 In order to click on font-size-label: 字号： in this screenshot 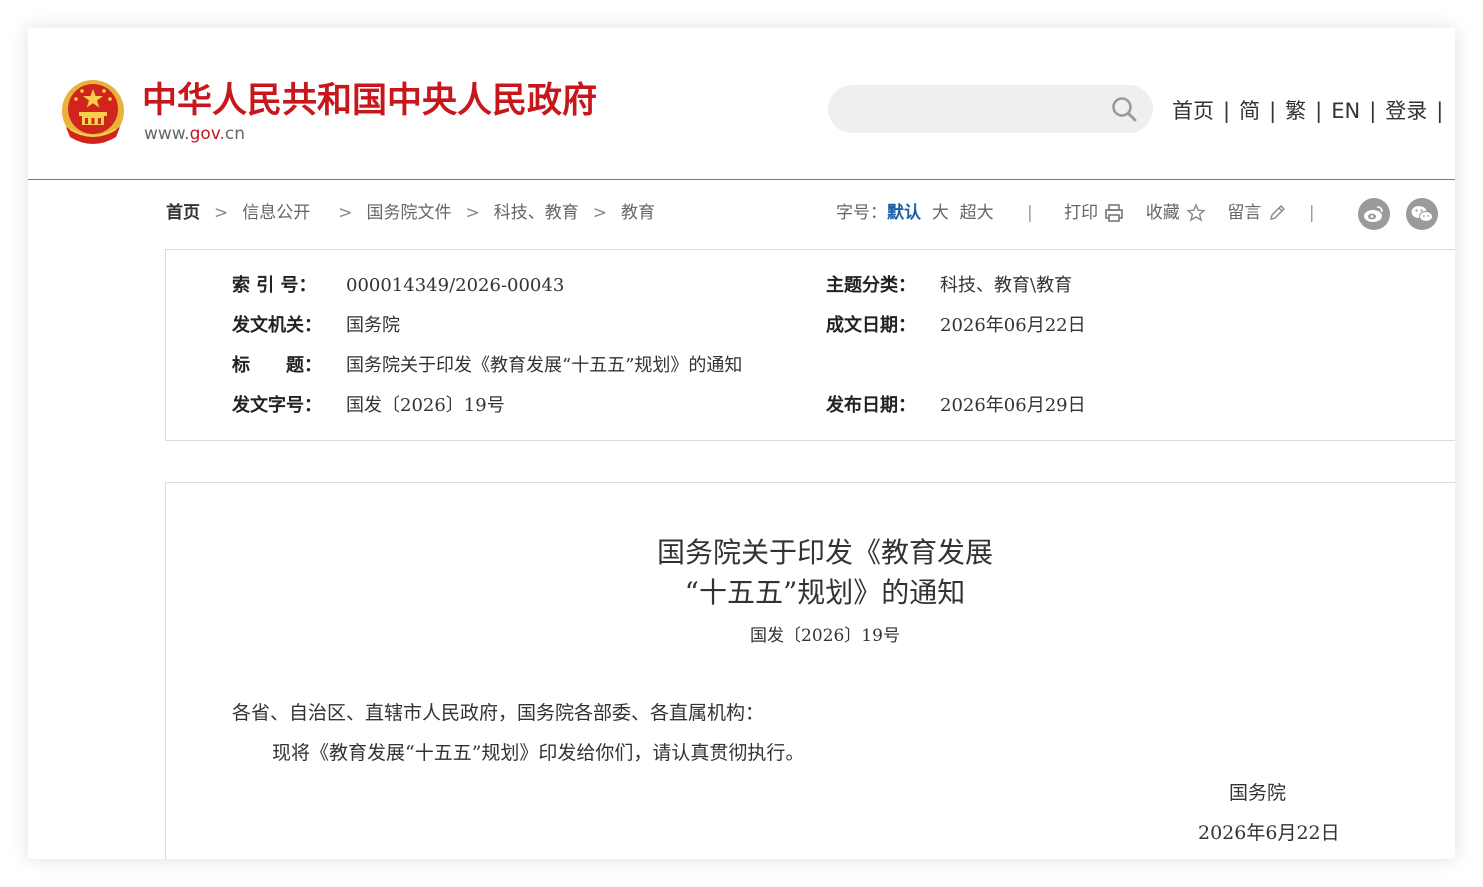, I will do `click(861, 213)`.